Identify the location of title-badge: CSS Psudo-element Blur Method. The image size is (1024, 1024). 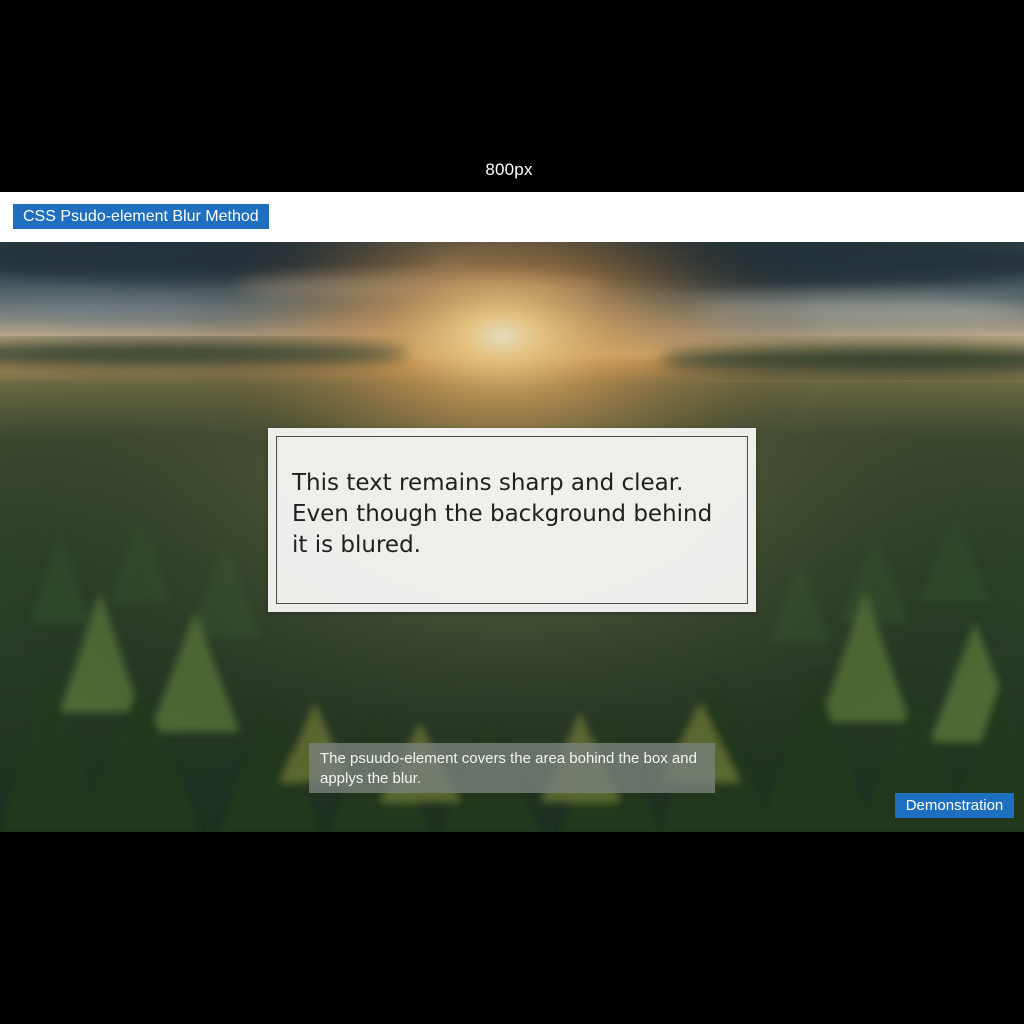
(141, 216).